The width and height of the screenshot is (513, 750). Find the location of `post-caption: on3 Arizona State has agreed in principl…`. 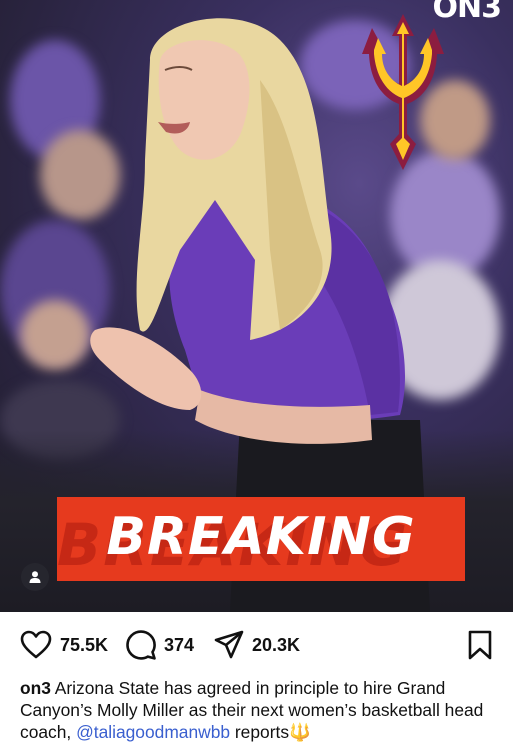

post-caption: on3 Arizona State has agreed in principl… is located at coordinates (260, 710).